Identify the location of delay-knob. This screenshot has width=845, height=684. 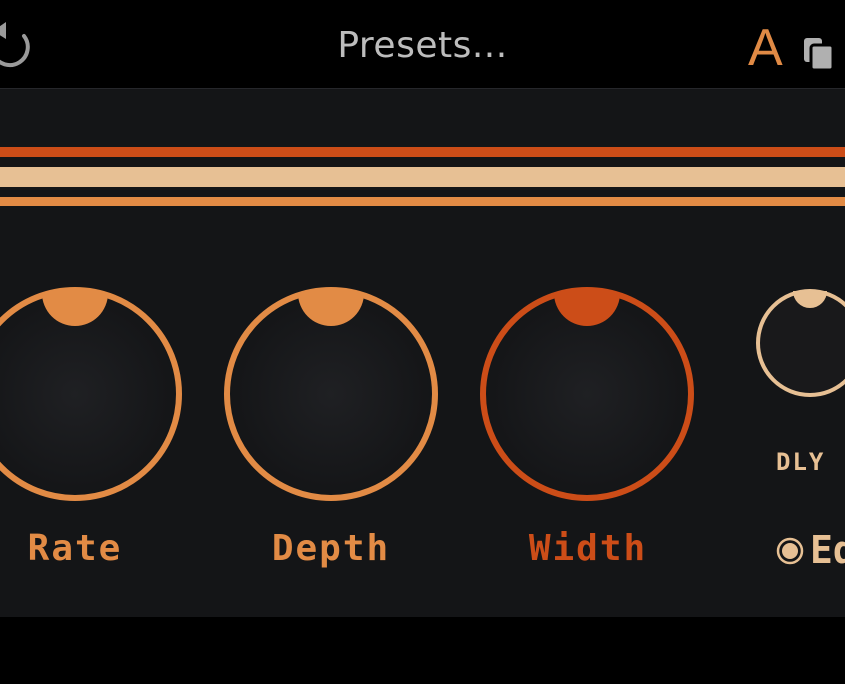
(798, 343).